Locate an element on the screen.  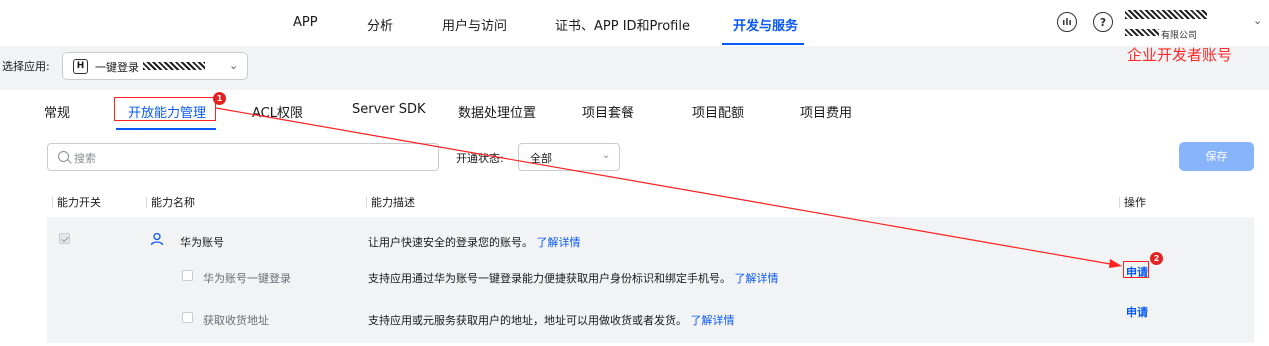
capability-desc: 让用户快速安全的登录您的账号。 了解详情 is located at coordinates (474, 242).